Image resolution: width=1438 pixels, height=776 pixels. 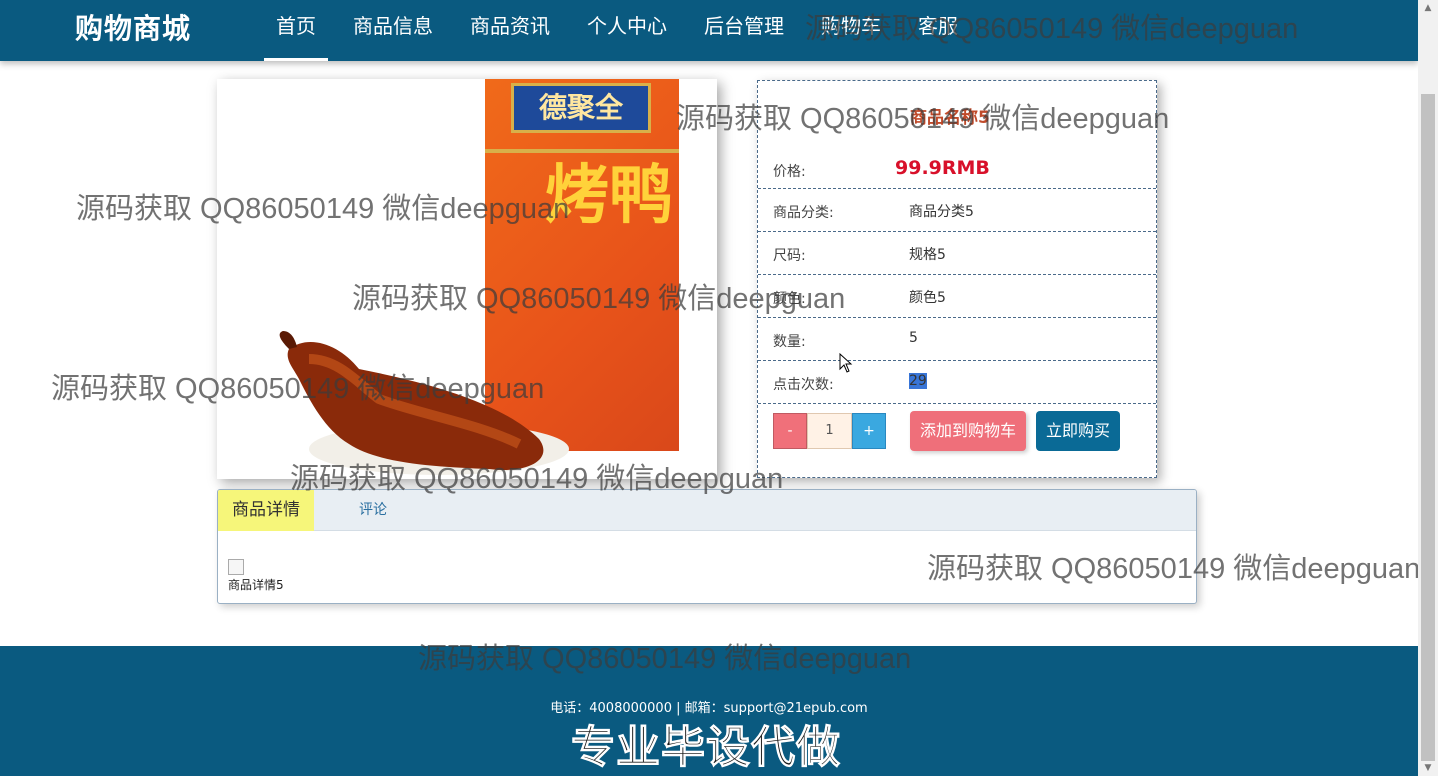 What do you see at coordinates (296, 30) in the screenshot?
I see `nav-home: 首页` at bounding box center [296, 30].